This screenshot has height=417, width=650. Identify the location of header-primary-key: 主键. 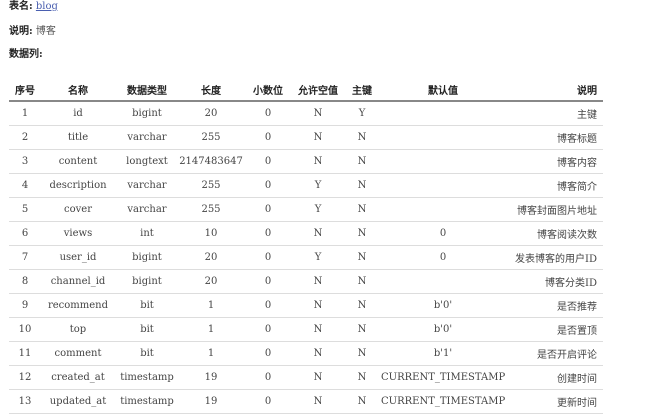
(362, 90).